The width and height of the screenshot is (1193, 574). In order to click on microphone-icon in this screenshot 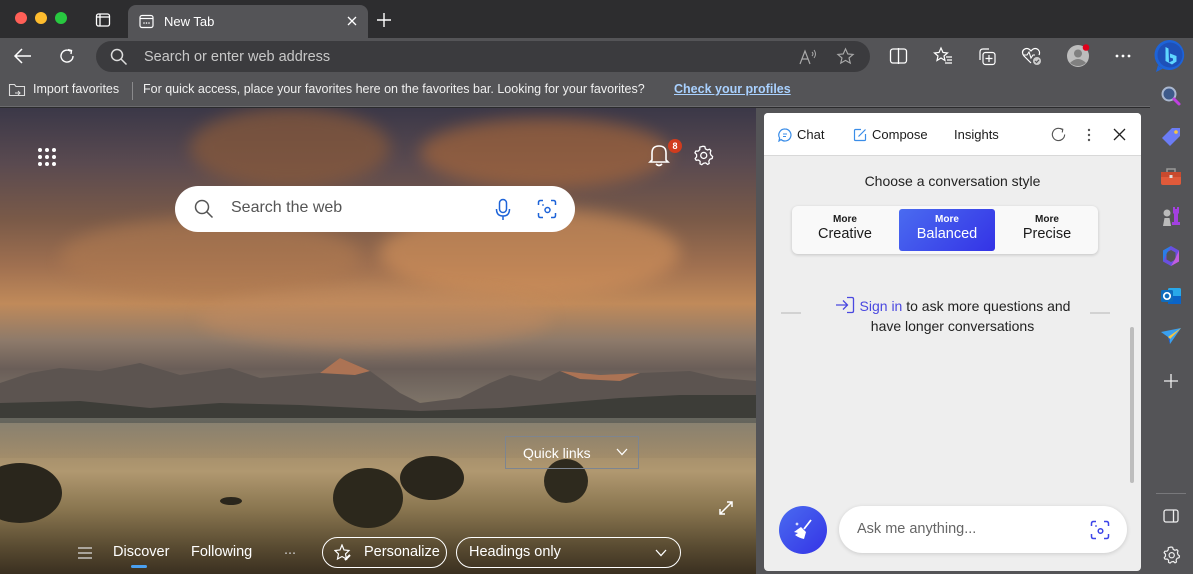, I will do `click(503, 210)`.